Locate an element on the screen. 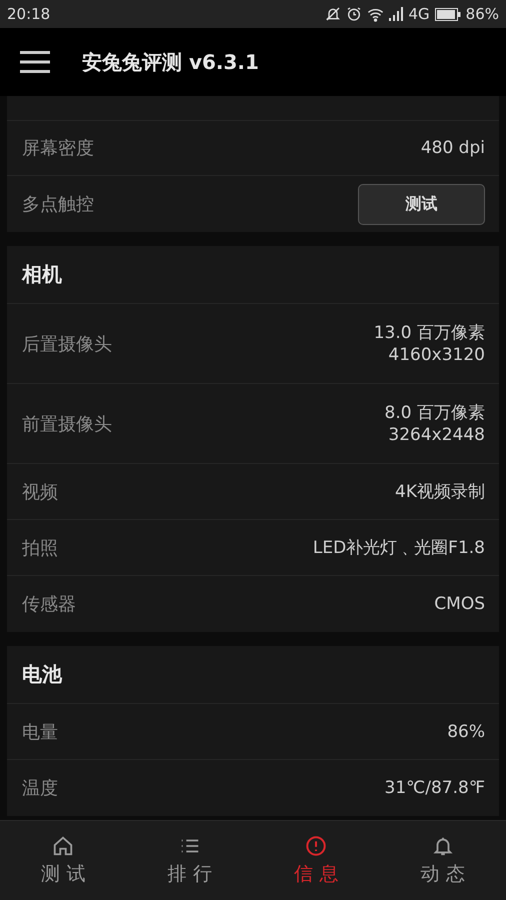 The height and width of the screenshot is (900, 506). row-label: 视频 is located at coordinates (40, 492).